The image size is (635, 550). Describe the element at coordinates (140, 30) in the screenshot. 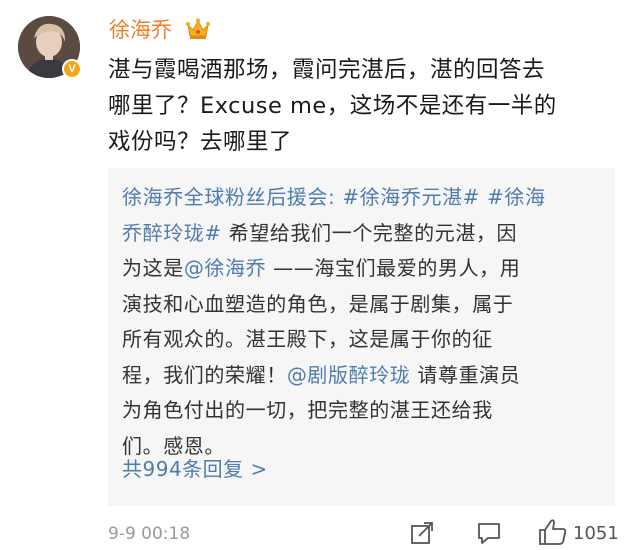

I see `username: 徐海乔` at that location.